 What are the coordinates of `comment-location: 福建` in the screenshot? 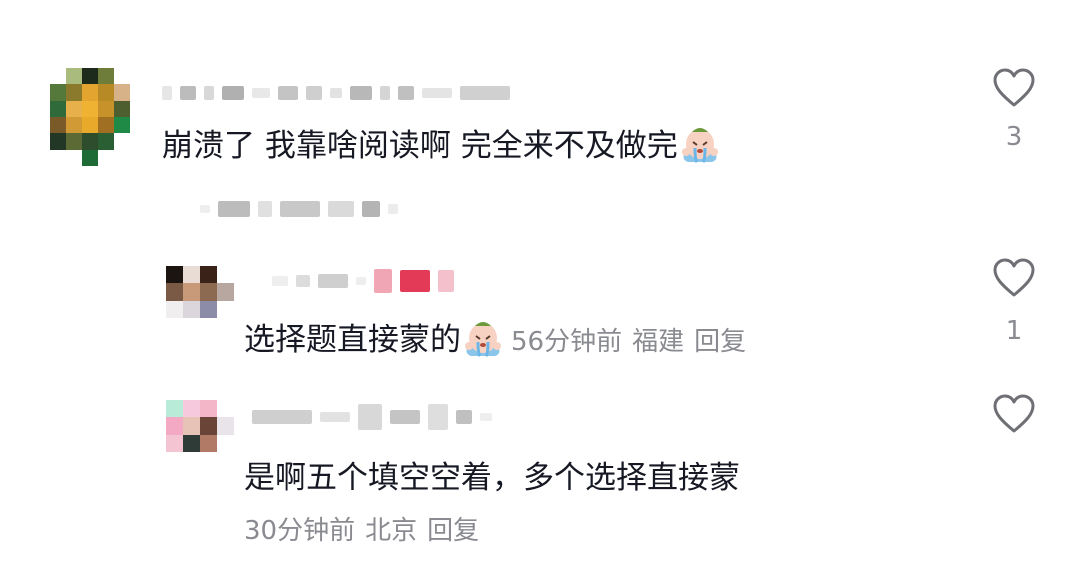 It's located at (658, 342).